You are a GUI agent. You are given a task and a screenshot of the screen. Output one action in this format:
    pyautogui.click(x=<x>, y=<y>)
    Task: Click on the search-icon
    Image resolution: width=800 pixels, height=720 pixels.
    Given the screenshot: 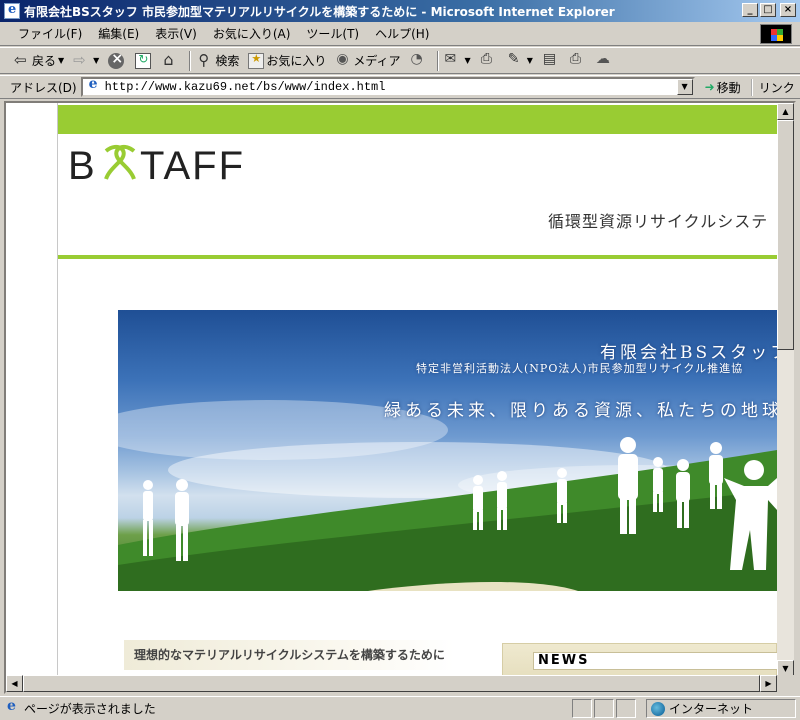 What is the action you would take?
    pyautogui.click(x=205, y=60)
    